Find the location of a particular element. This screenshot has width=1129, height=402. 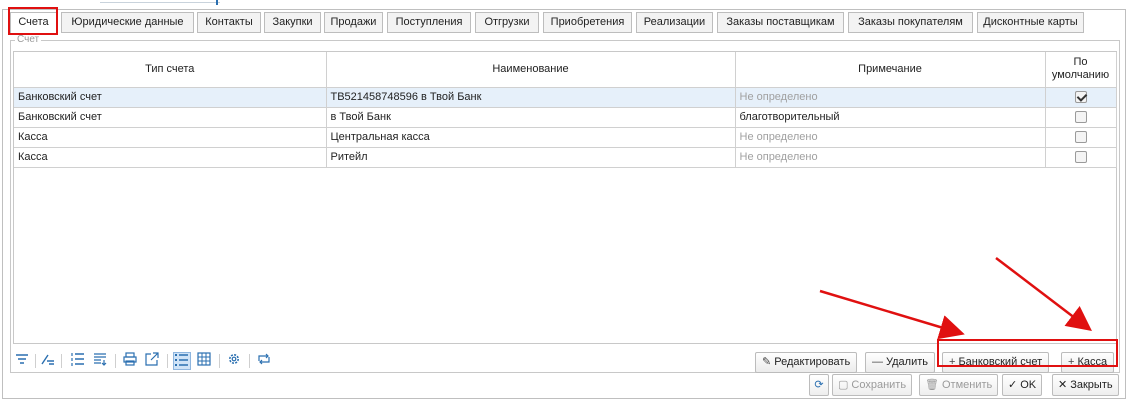

tab-acquisitions: Приобретения is located at coordinates (587, 22).